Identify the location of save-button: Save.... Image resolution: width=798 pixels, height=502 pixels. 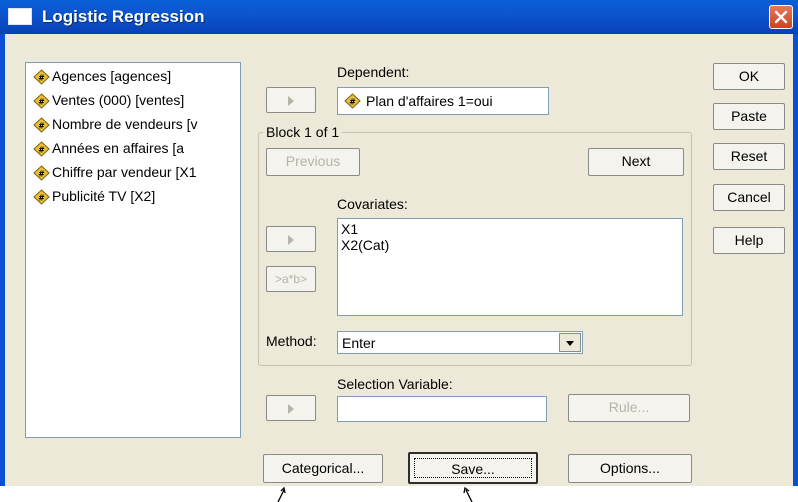
(473, 468).